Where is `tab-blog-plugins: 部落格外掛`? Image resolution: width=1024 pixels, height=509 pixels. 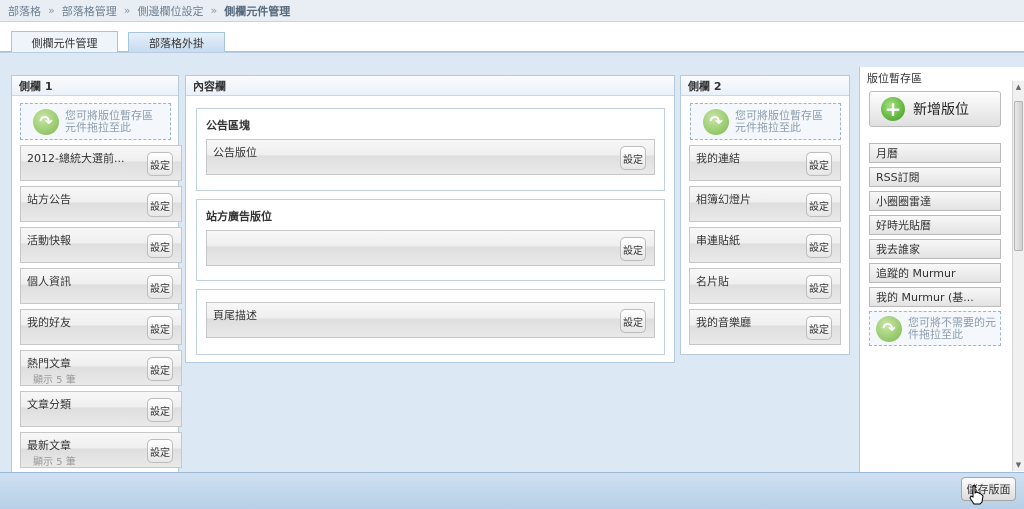
tab-blog-plugins: 部落格外掛 is located at coordinates (176, 42).